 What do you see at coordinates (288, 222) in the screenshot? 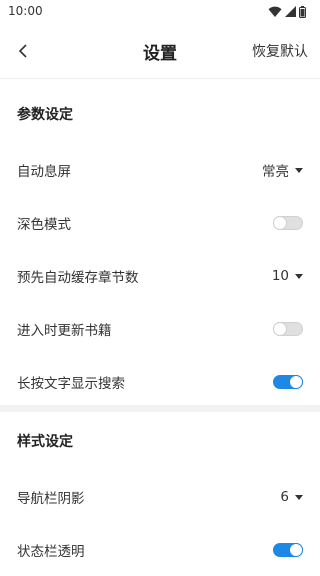
I see `dark-mode-toggle` at bounding box center [288, 222].